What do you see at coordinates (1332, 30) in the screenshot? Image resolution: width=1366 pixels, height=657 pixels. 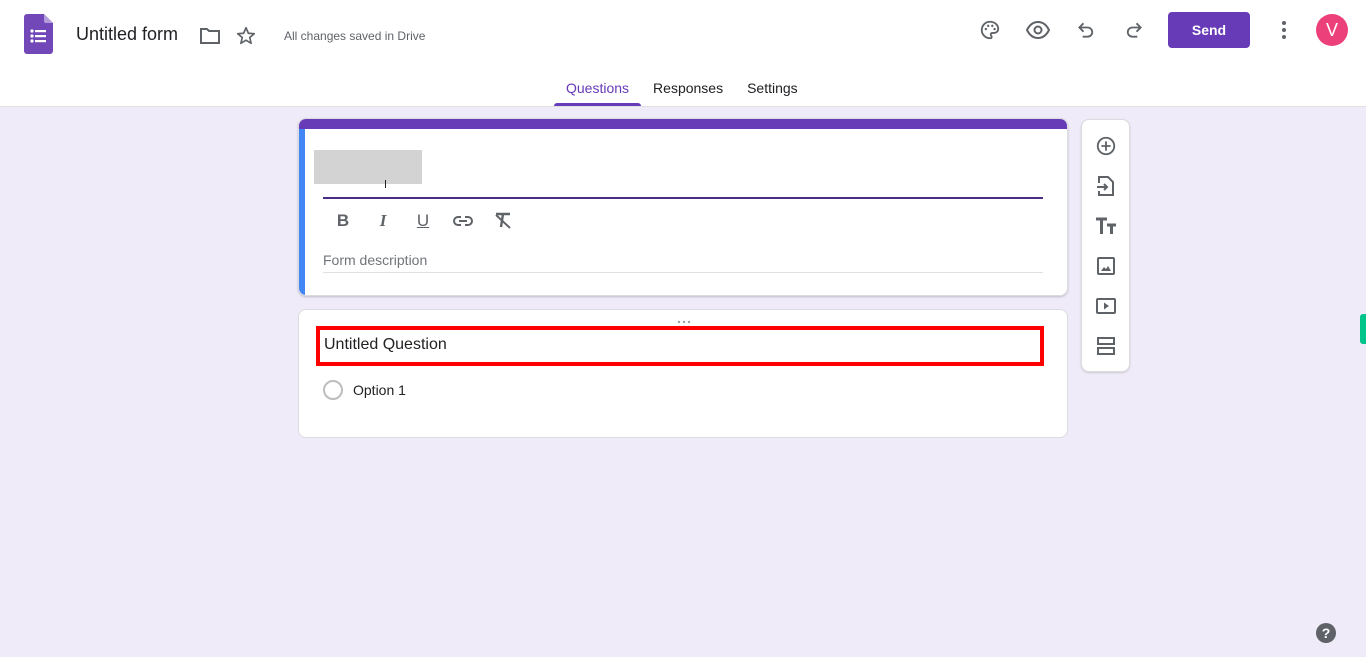 I see `avatar: V` at bounding box center [1332, 30].